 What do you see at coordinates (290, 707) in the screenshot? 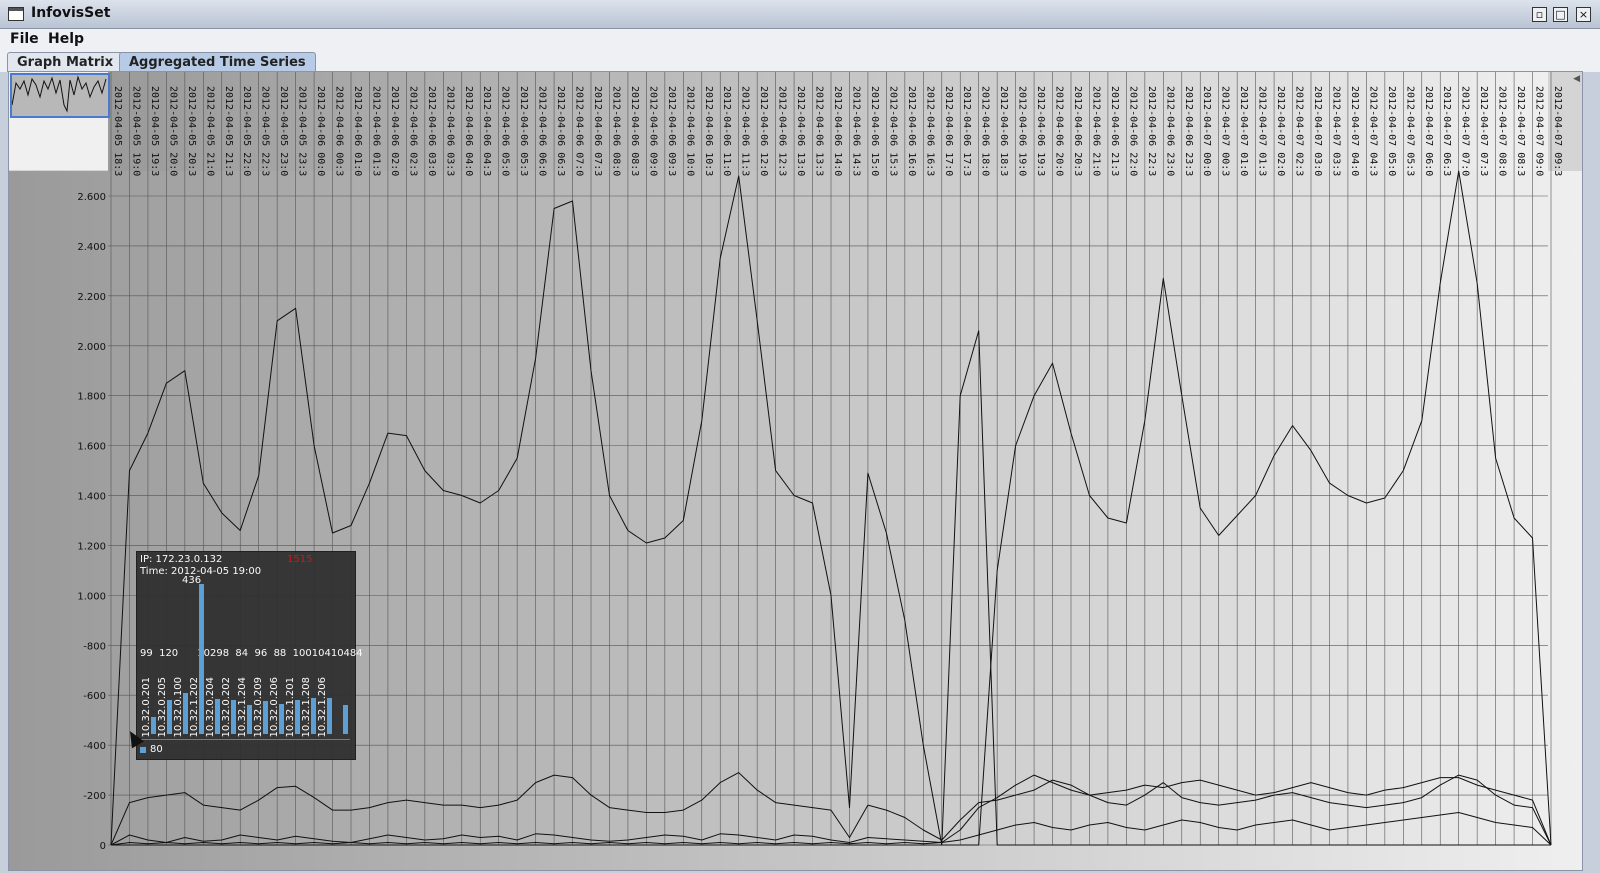
I see `tooltip-bar-label: 10.32.1.201` at bounding box center [290, 707].